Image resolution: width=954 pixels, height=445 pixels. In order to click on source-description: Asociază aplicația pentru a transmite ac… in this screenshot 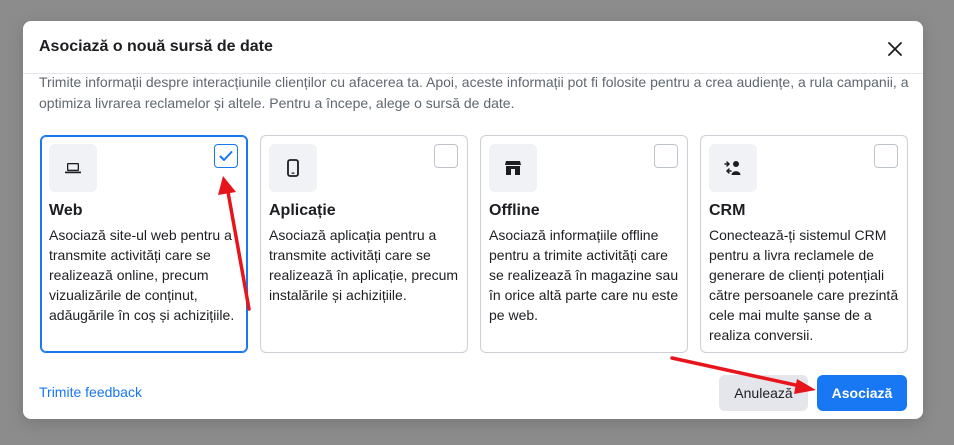, I will do `click(364, 265)`.